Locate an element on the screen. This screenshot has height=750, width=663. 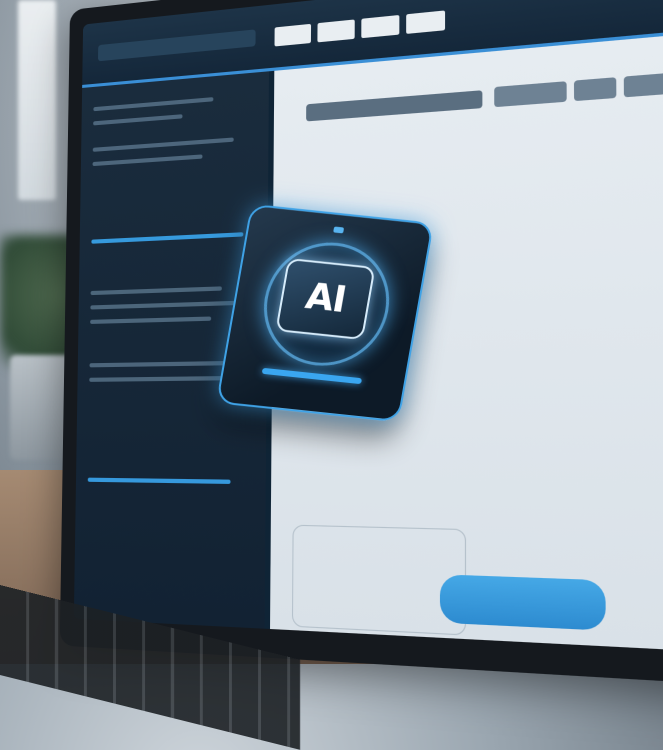
ai-card: AI is located at coordinates (325, 313).